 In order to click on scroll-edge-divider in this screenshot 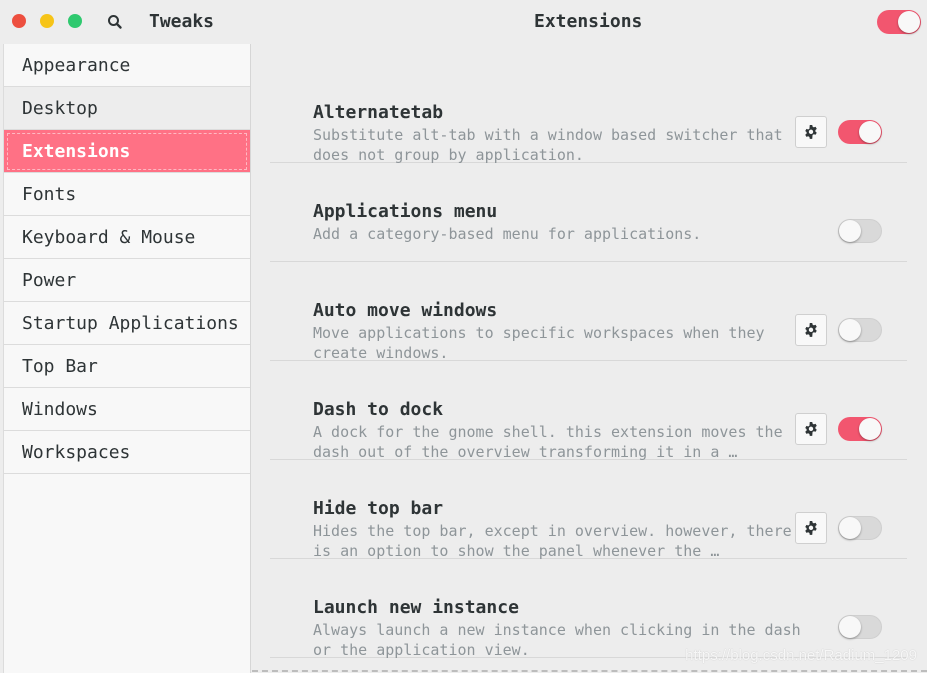, I will do `click(589, 671)`.